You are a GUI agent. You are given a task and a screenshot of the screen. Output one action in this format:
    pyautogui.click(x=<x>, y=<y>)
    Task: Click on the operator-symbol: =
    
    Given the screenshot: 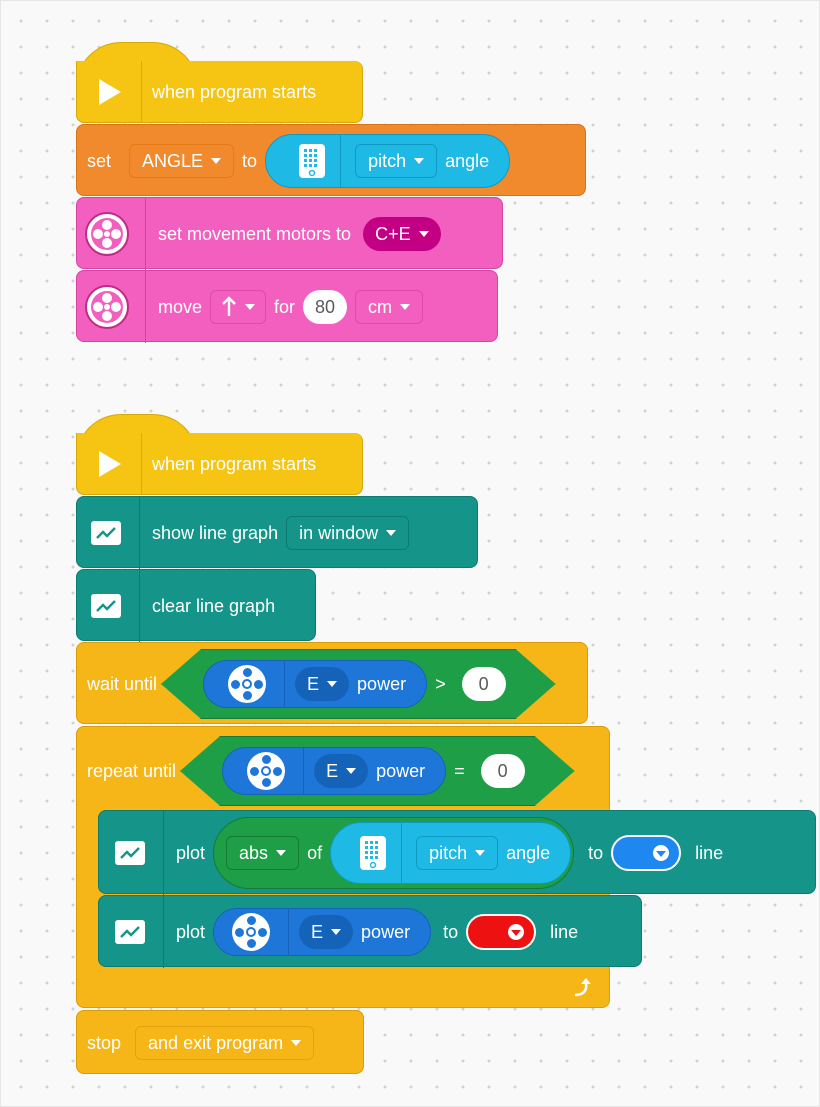 What is the action you would take?
    pyautogui.click(x=459, y=770)
    